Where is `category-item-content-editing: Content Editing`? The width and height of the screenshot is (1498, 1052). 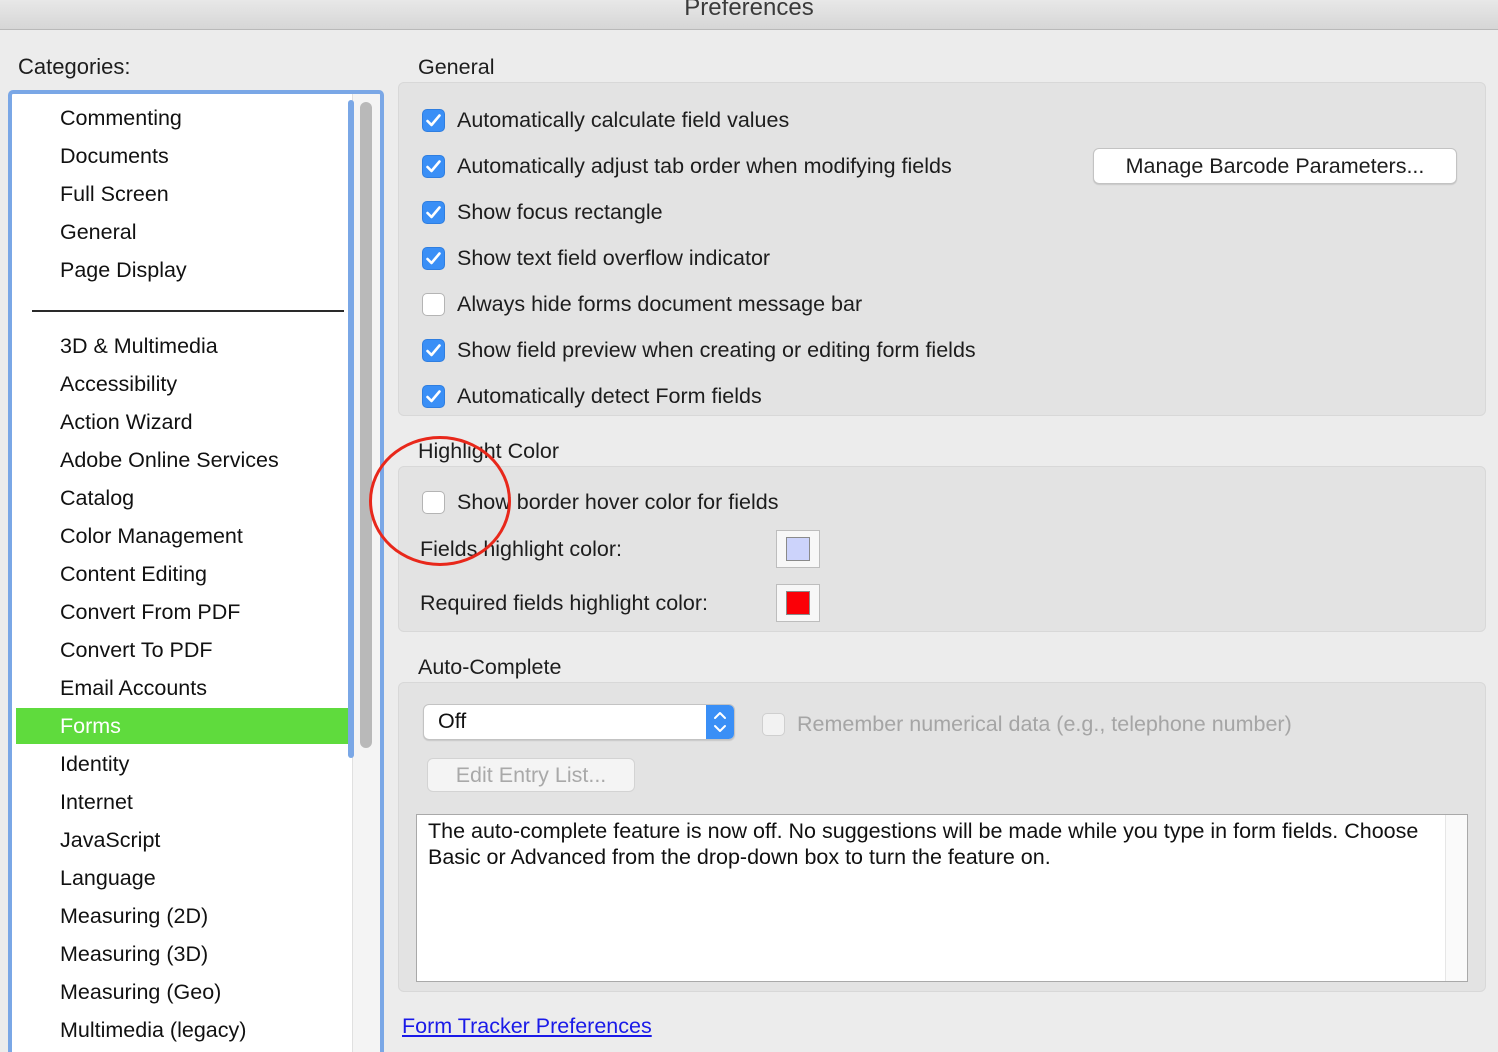
category-item-content-editing: Content Editing is located at coordinates (185, 574).